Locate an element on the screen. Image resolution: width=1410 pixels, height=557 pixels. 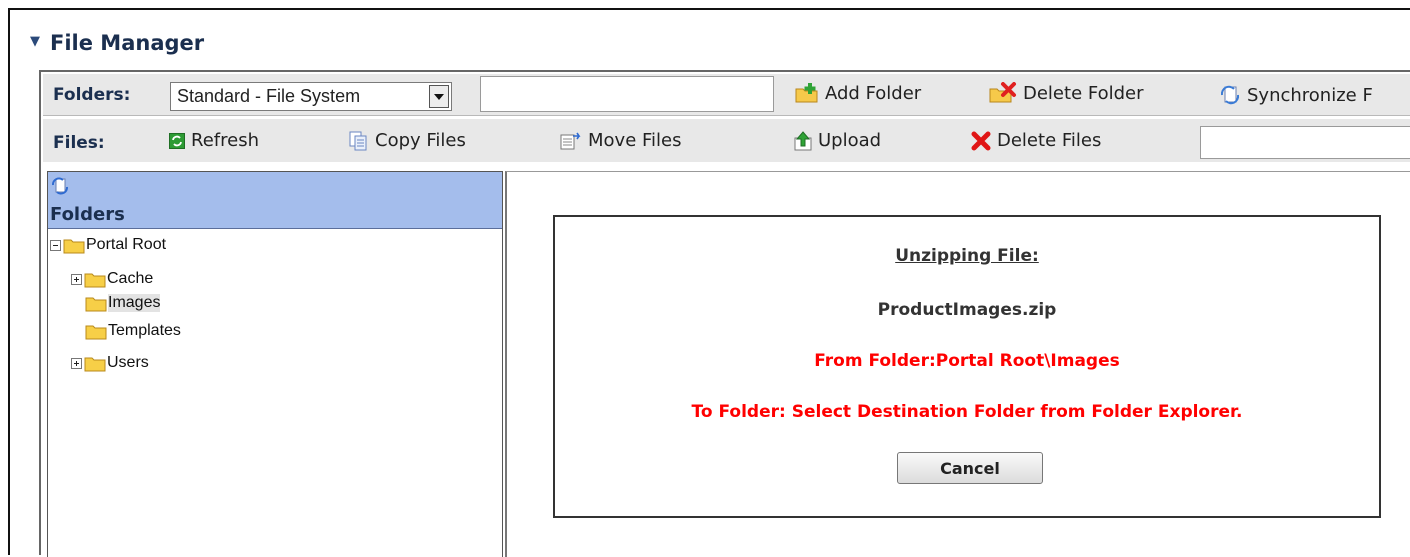
tree-node-portal-root: Portal Root is located at coordinates (108, 245).